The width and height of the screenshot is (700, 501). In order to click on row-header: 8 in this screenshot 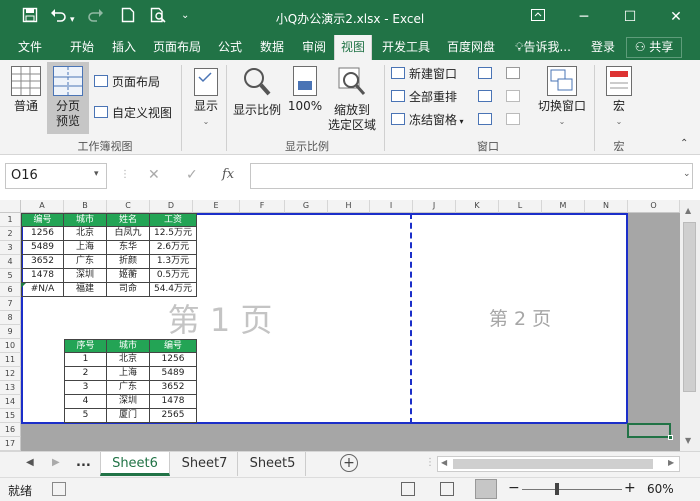, I will do `click(10, 318)`.